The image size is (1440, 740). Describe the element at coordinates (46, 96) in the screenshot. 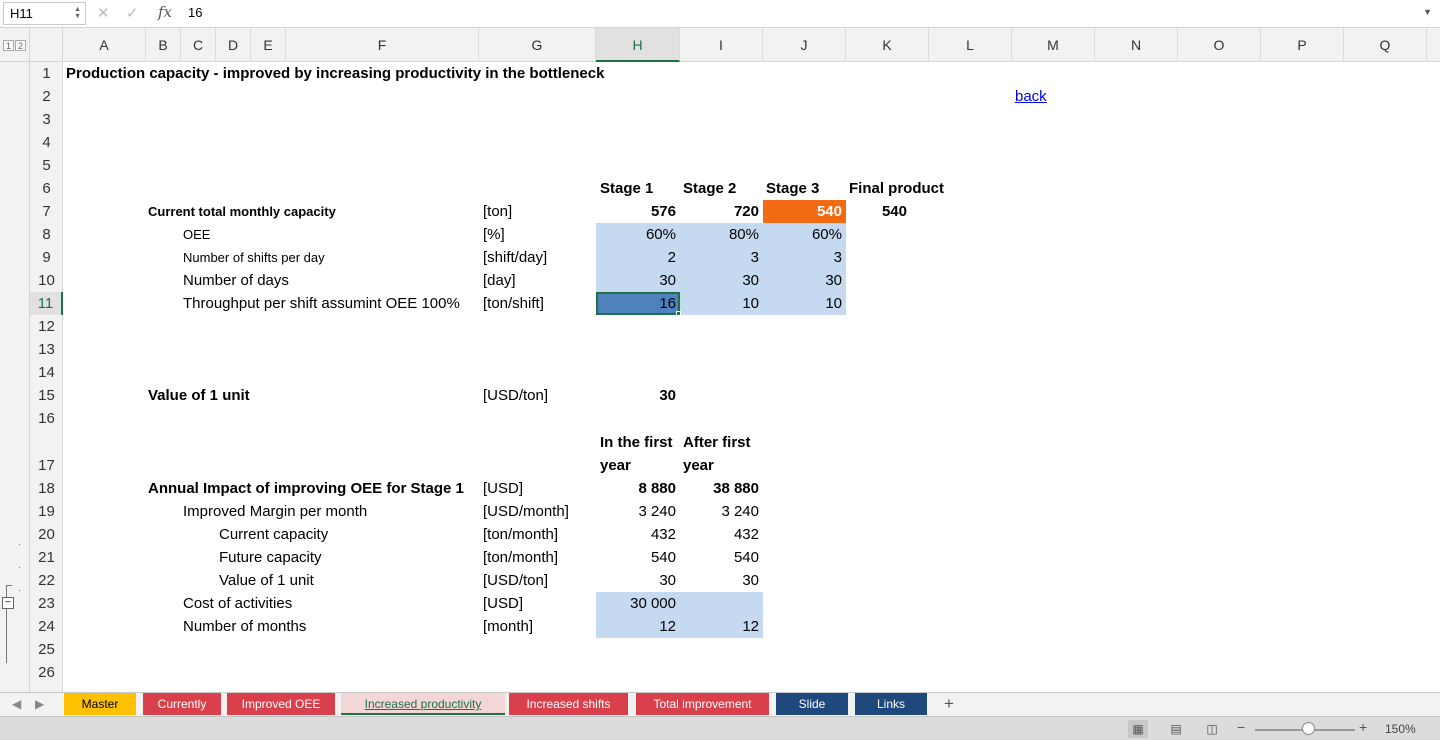

I see `row-header: 2` at that location.